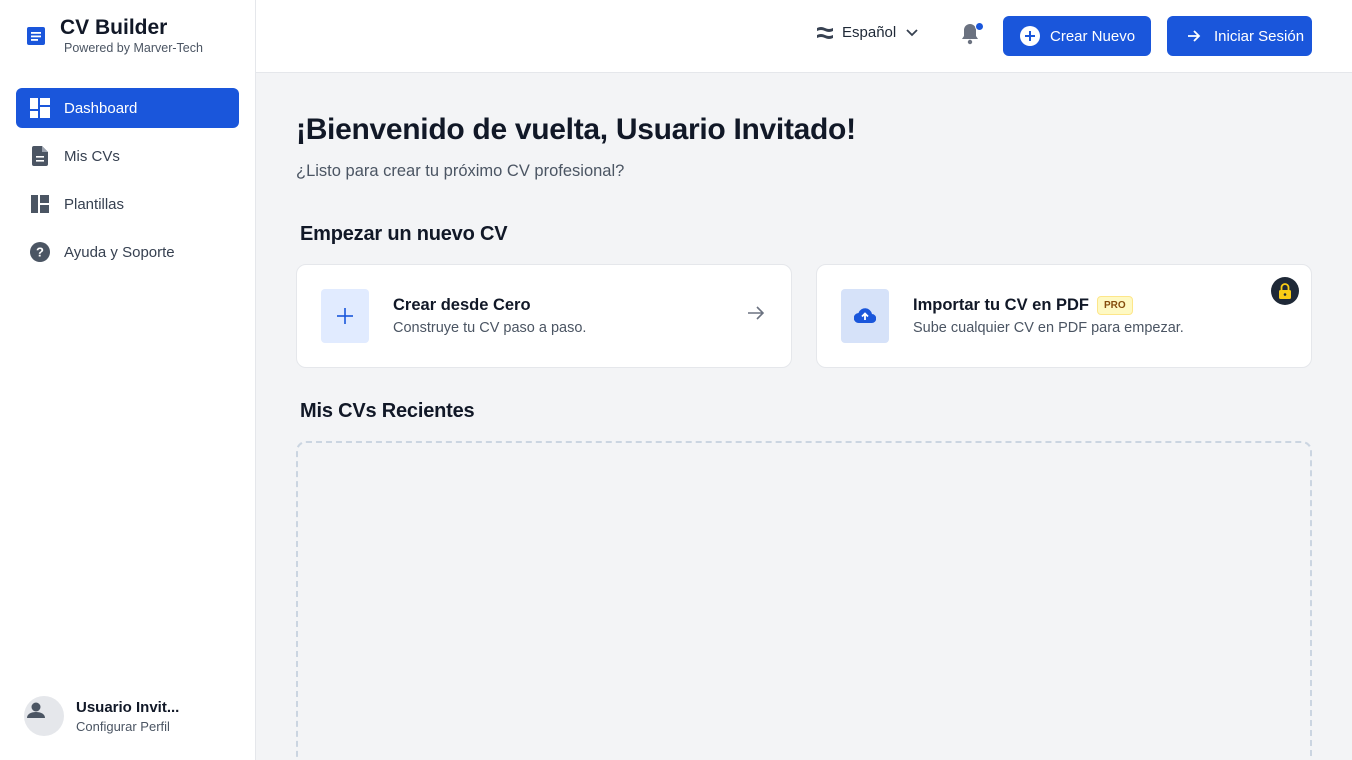  What do you see at coordinates (345, 316) in the screenshot?
I see `plus-icon` at bounding box center [345, 316].